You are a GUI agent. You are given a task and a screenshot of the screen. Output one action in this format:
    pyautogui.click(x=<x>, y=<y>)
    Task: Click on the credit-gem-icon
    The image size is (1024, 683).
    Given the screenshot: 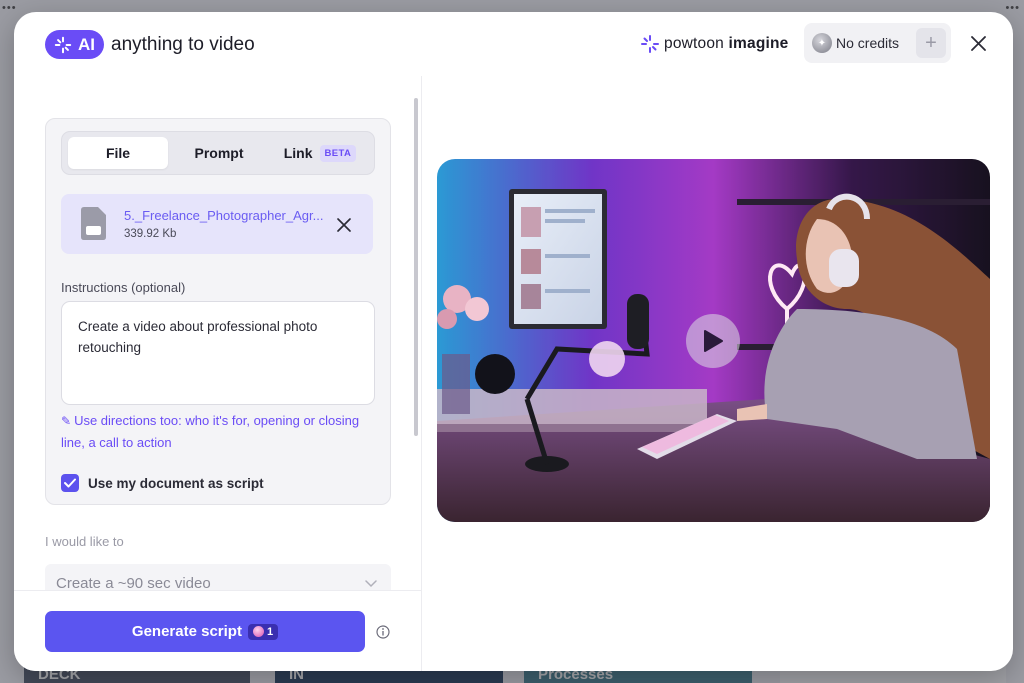 What is the action you would take?
    pyautogui.click(x=258, y=631)
    